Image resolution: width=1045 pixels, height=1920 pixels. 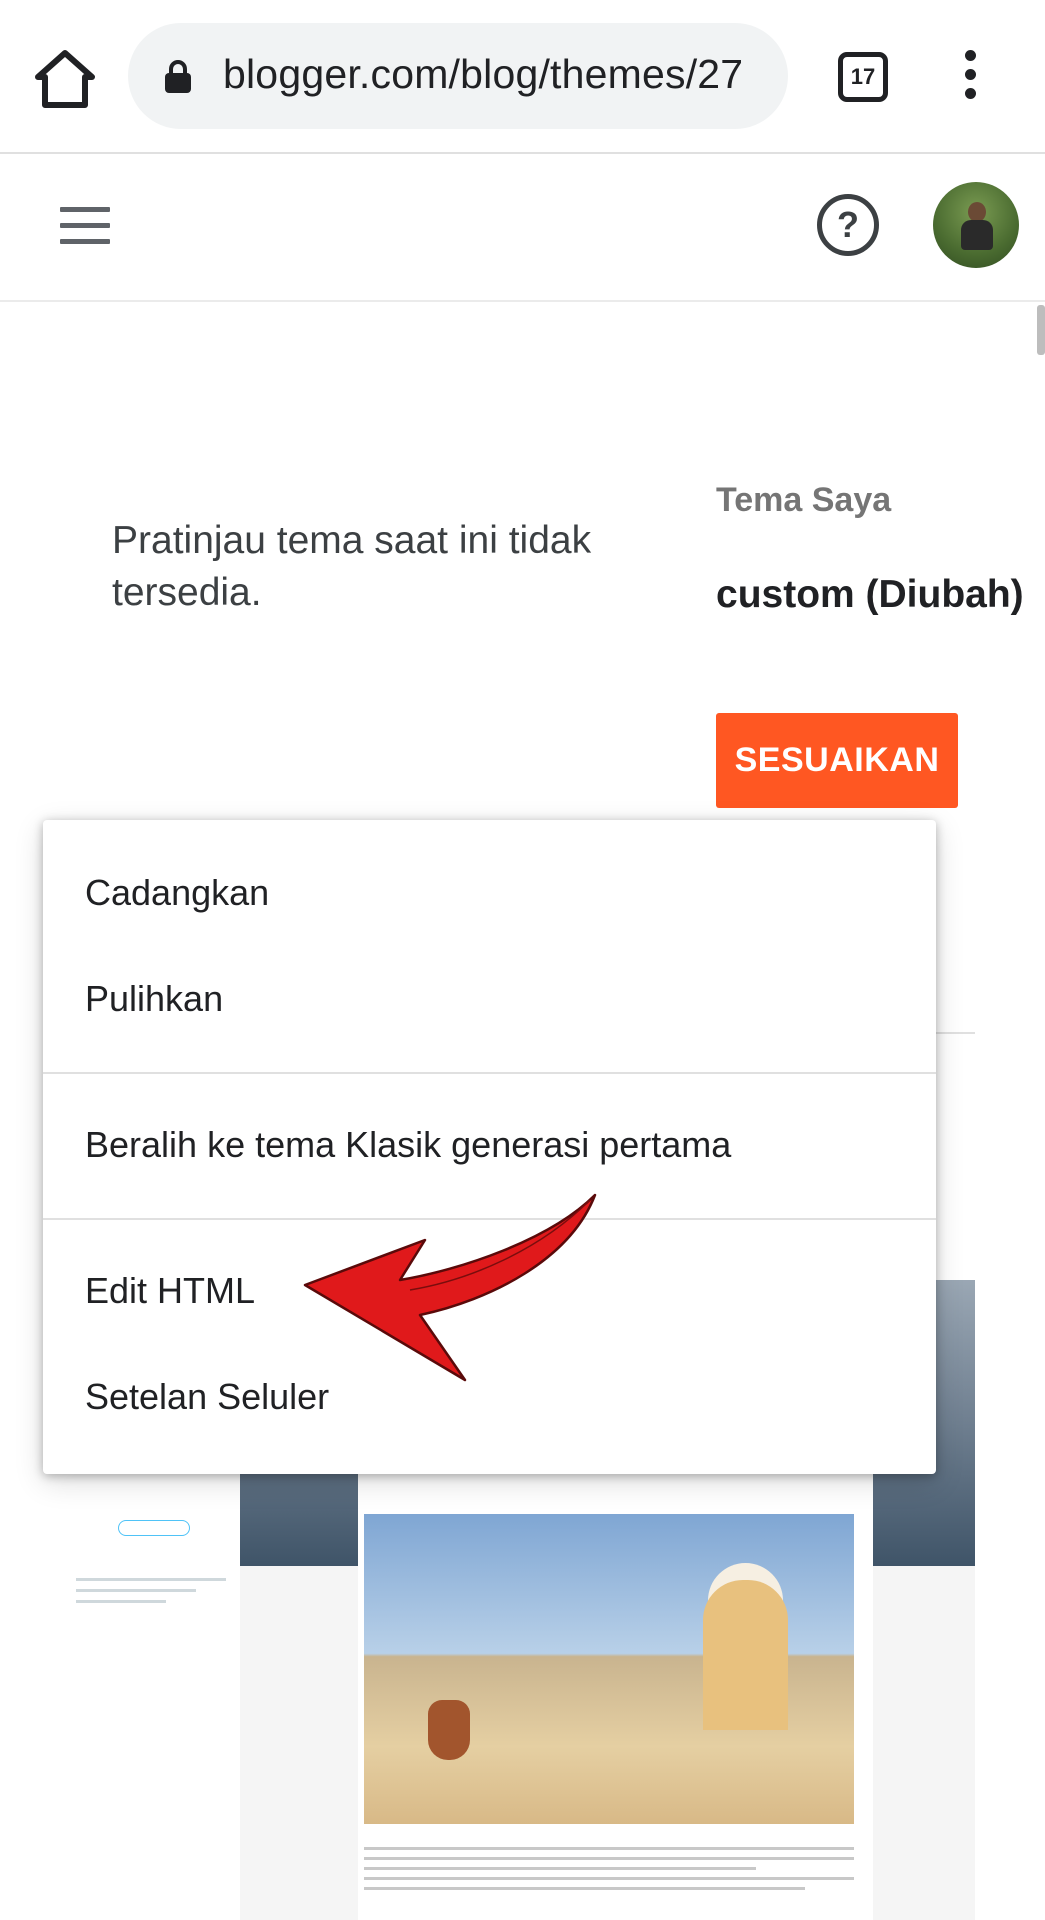 What do you see at coordinates (1041, 330) in the screenshot?
I see `scrollbar` at bounding box center [1041, 330].